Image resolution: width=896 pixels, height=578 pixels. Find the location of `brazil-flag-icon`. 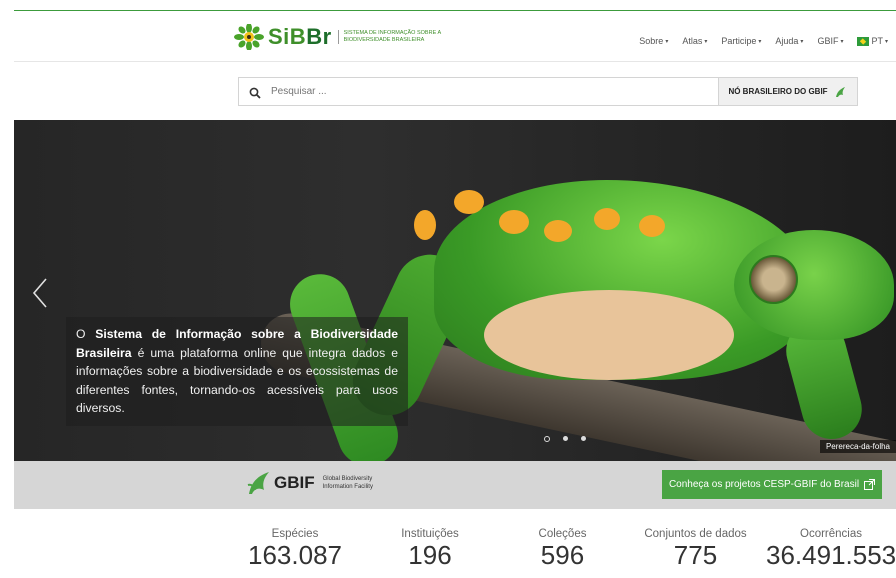

brazil-flag-icon is located at coordinates (863, 41).